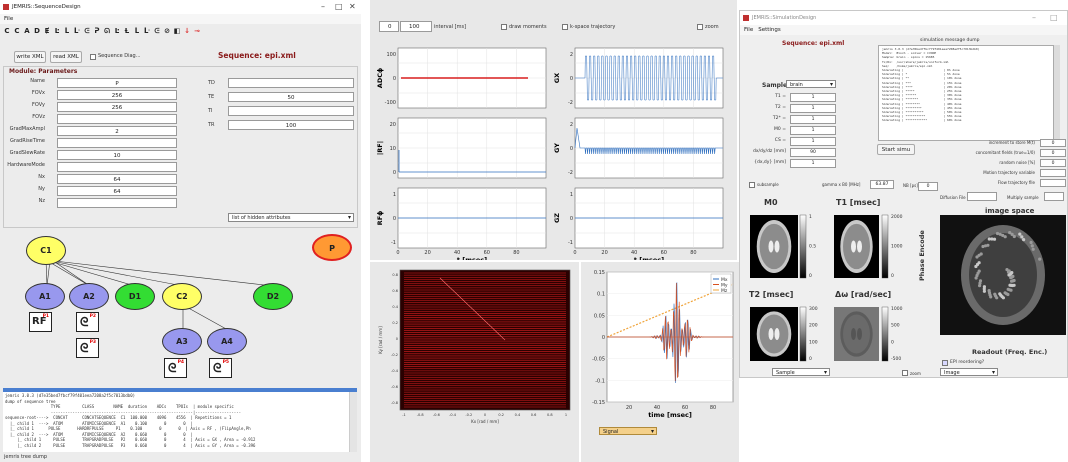 This screenshot has height=462, width=1068. Describe the element at coordinates (565, 27) in the screenshot. I see `kspace-trajectory-checkbox` at that location.